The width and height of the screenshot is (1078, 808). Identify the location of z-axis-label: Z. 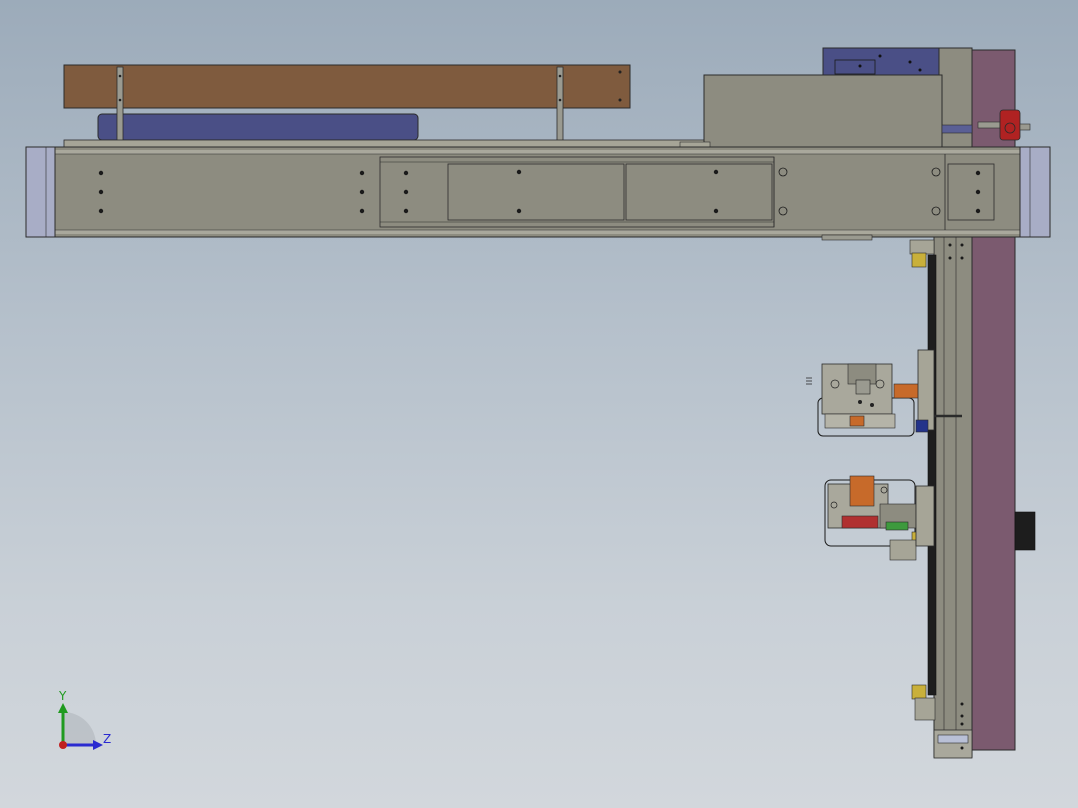
(107, 739).